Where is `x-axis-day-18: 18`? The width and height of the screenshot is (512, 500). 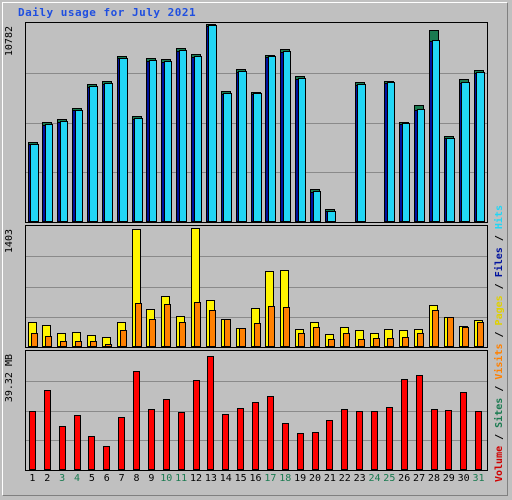
x-axis-day-18: 18 is located at coordinates (285, 478).